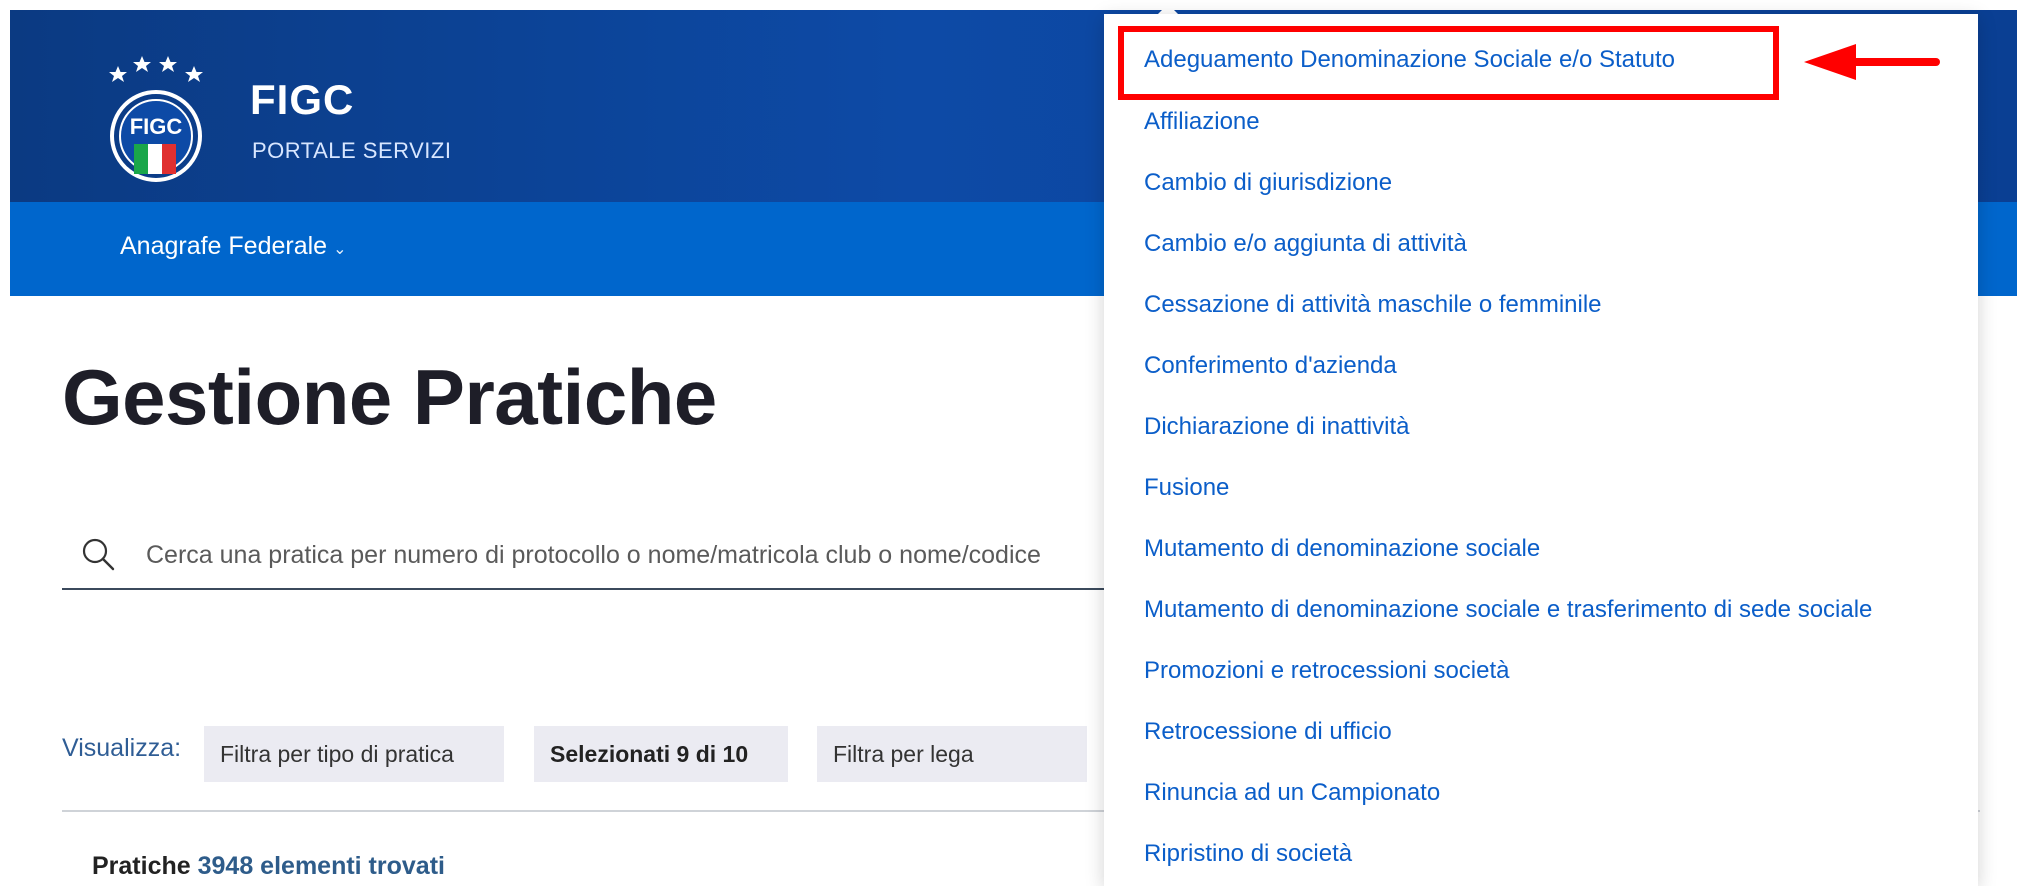 The image size is (2017, 886). I want to click on filter-lega: Filtra per lega, so click(952, 754).